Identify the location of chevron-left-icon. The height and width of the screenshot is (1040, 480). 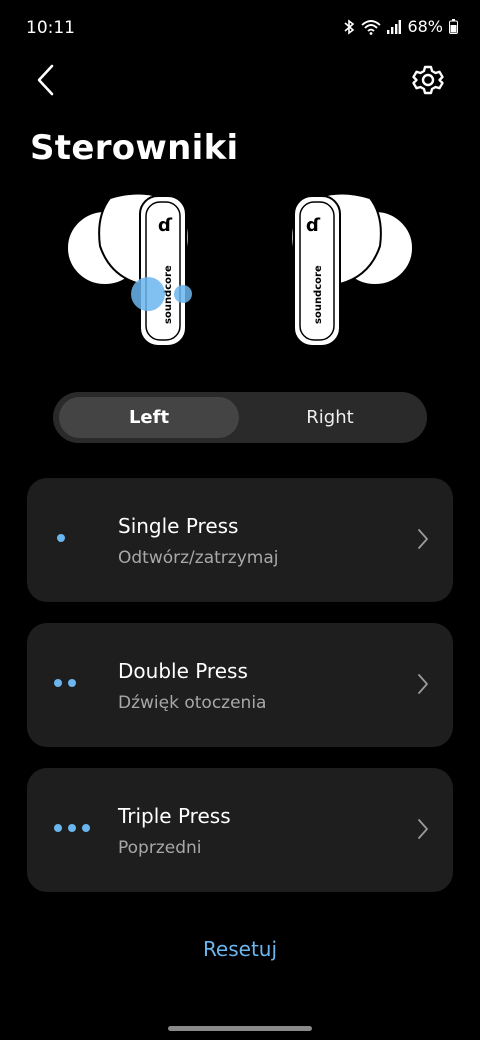
(46, 82).